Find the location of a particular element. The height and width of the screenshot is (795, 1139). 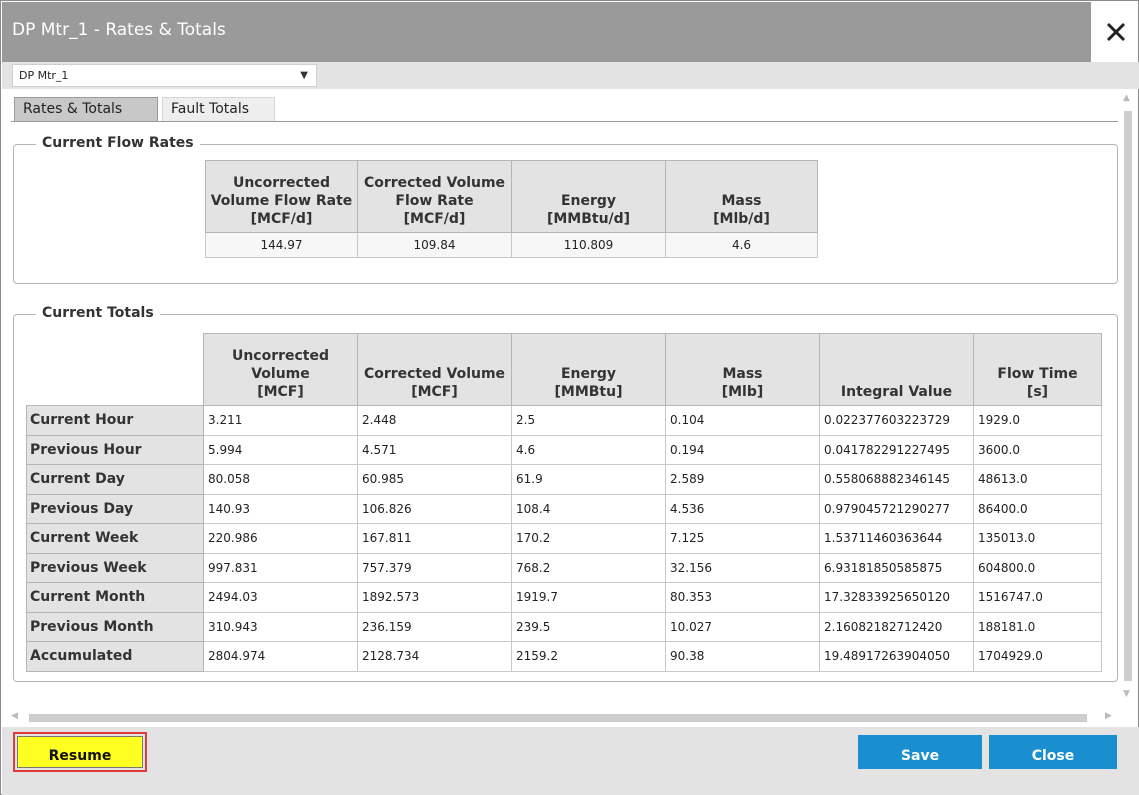

flow-column-header: Mass [Mlb/d] is located at coordinates (741, 196).